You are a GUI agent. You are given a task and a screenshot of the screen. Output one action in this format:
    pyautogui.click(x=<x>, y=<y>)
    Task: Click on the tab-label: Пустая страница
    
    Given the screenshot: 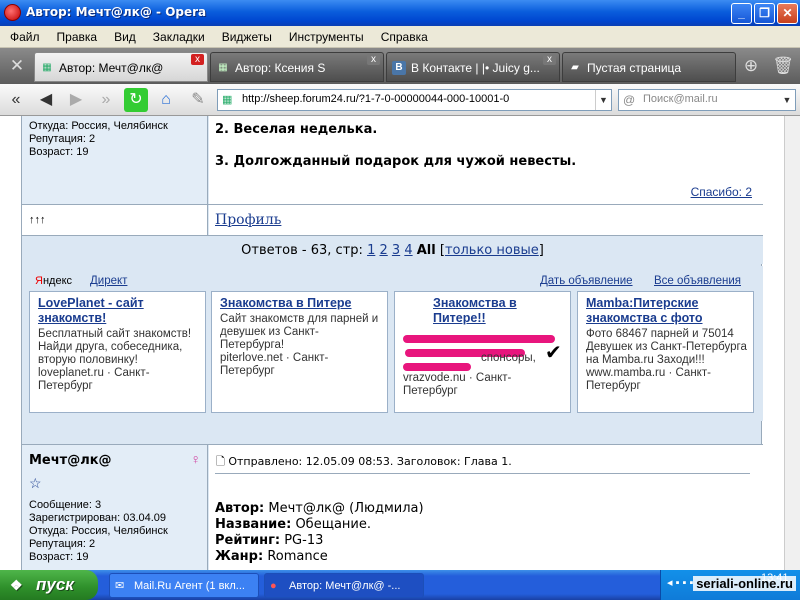 What is the action you would take?
    pyautogui.click(x=634, y=68)
    